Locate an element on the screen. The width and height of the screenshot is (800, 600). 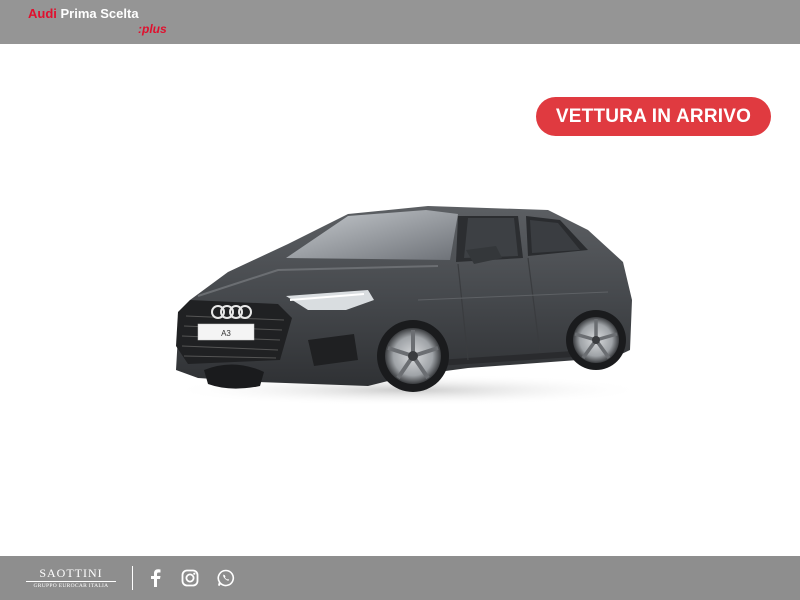
dealer-group: GRUPPO EUROCAR ITALIA is located at coordinates (71, 586).